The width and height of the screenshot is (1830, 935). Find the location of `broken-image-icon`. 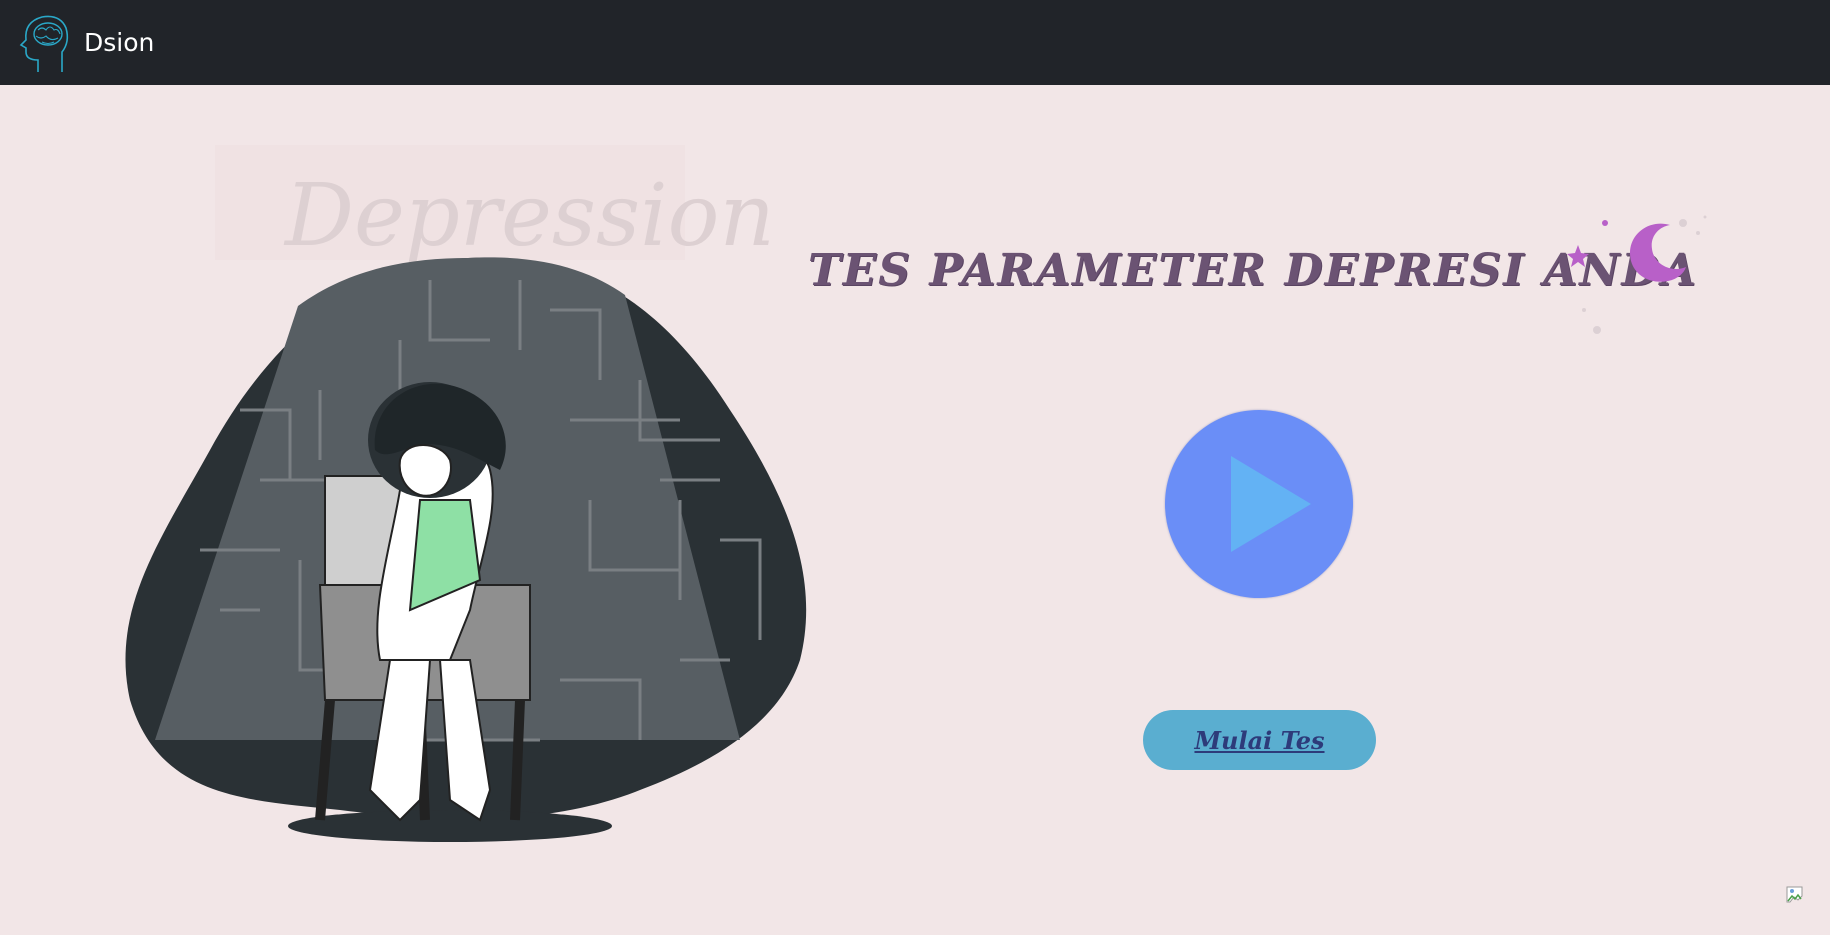

broken-image-icon is located at coordinates (1794, 894).